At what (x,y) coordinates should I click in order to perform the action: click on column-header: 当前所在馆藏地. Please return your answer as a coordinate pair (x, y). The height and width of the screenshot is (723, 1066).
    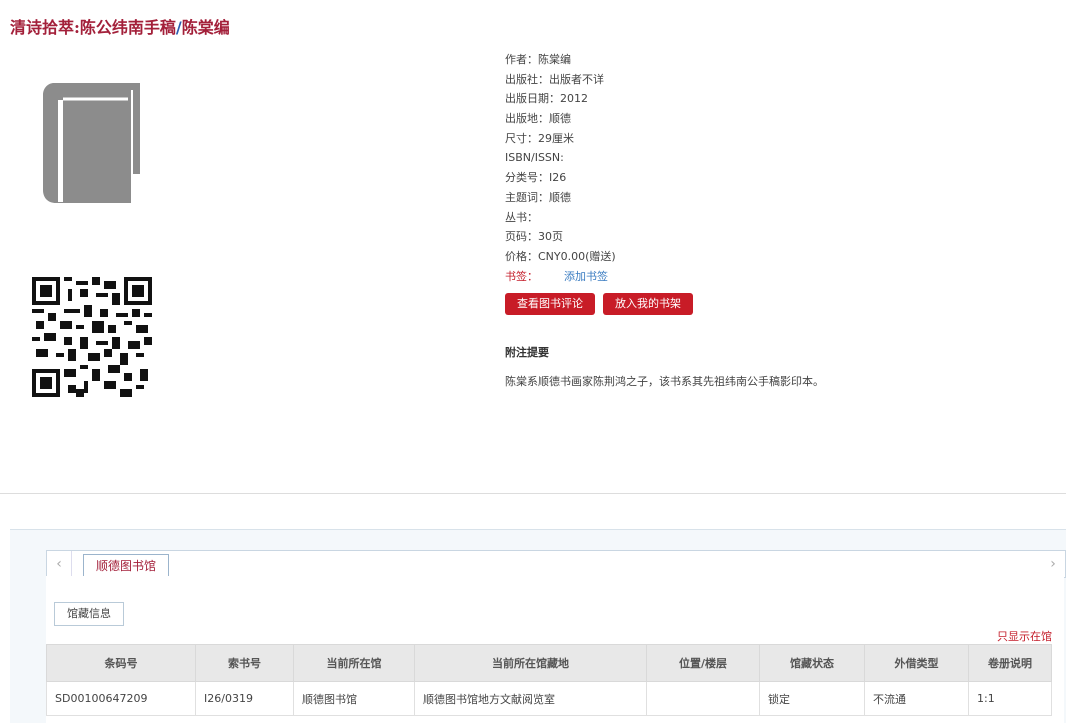
    Looking at the image, I should click on (530, 663).